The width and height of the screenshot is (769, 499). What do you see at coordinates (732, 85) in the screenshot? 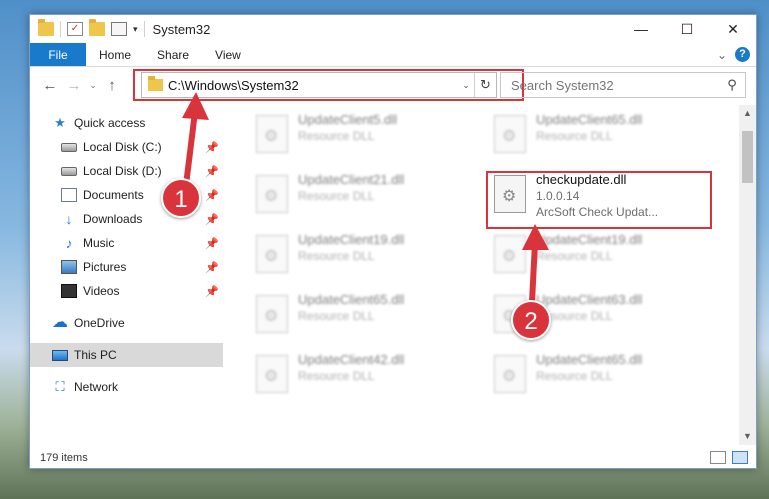
I see `search-icon: ⚲` at bounding box center [732, 85].